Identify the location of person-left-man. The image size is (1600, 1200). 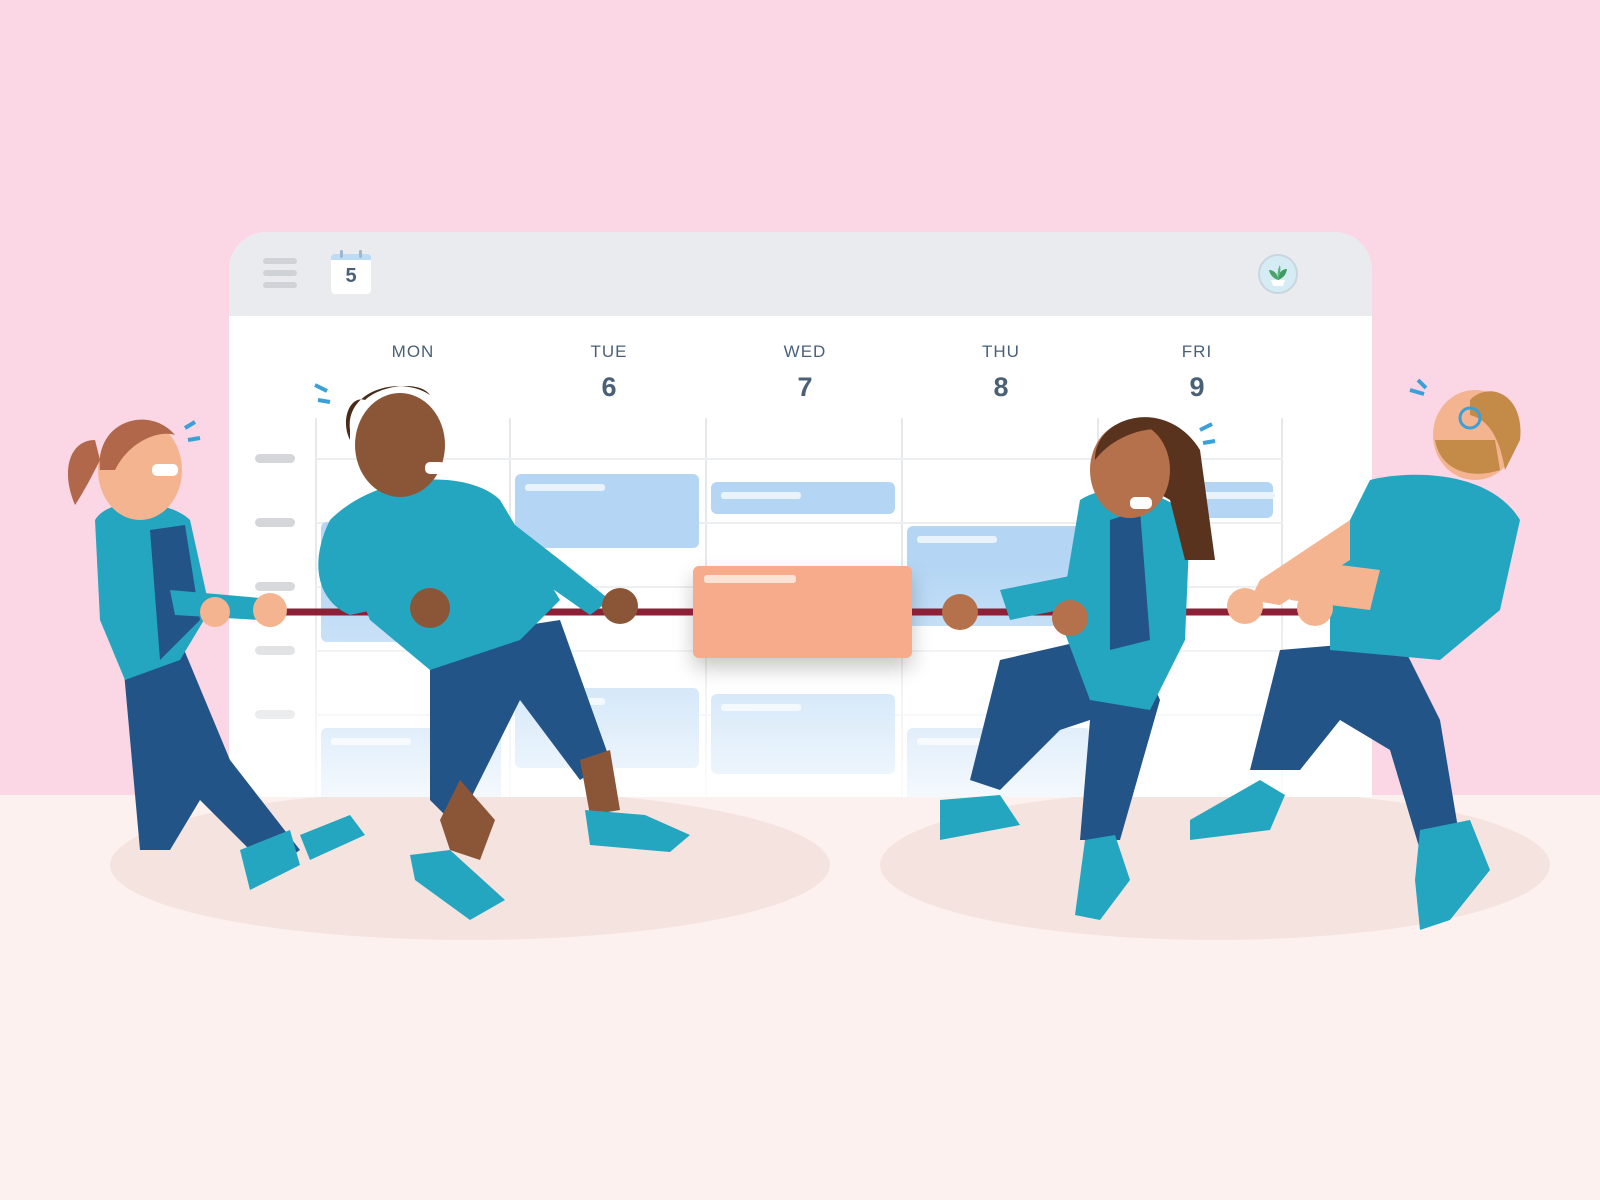
(502, 651).